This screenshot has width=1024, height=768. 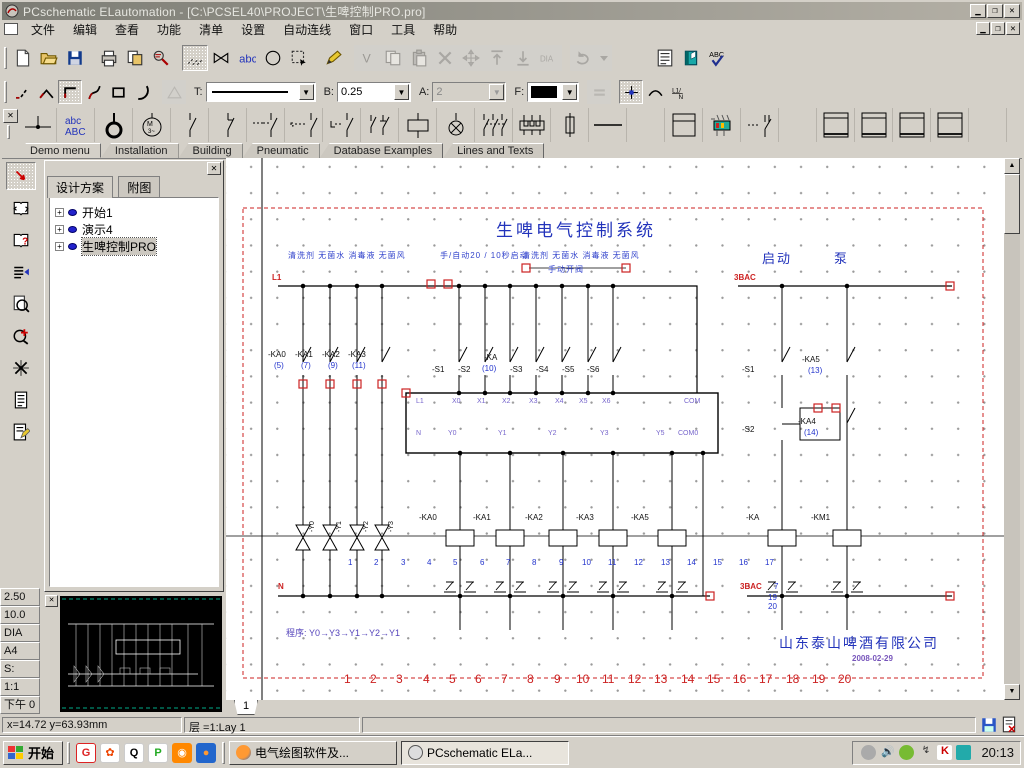 What do you see at coordinates (182, 752) in the screenshot?
I see `orange-box-icon: ◉` at bounding box center [182, 752].